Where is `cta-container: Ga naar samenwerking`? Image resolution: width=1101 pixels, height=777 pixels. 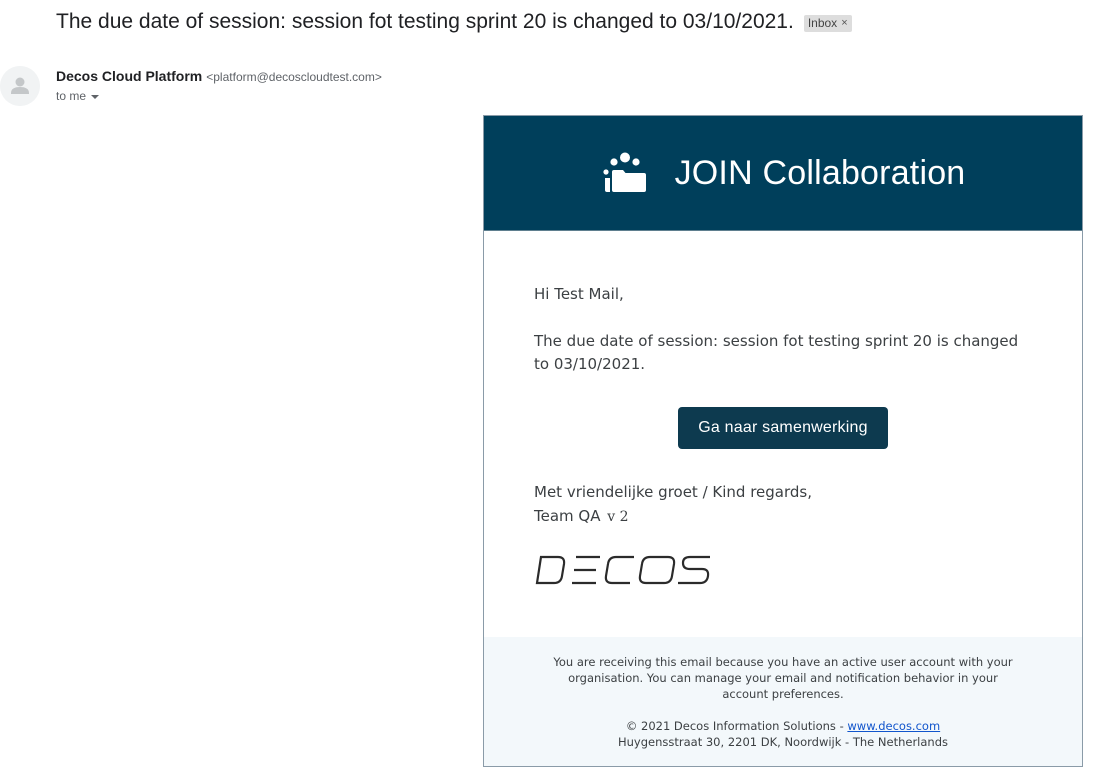
cta-container: Ga naar samenwerking is located at coordinates (783, 428).